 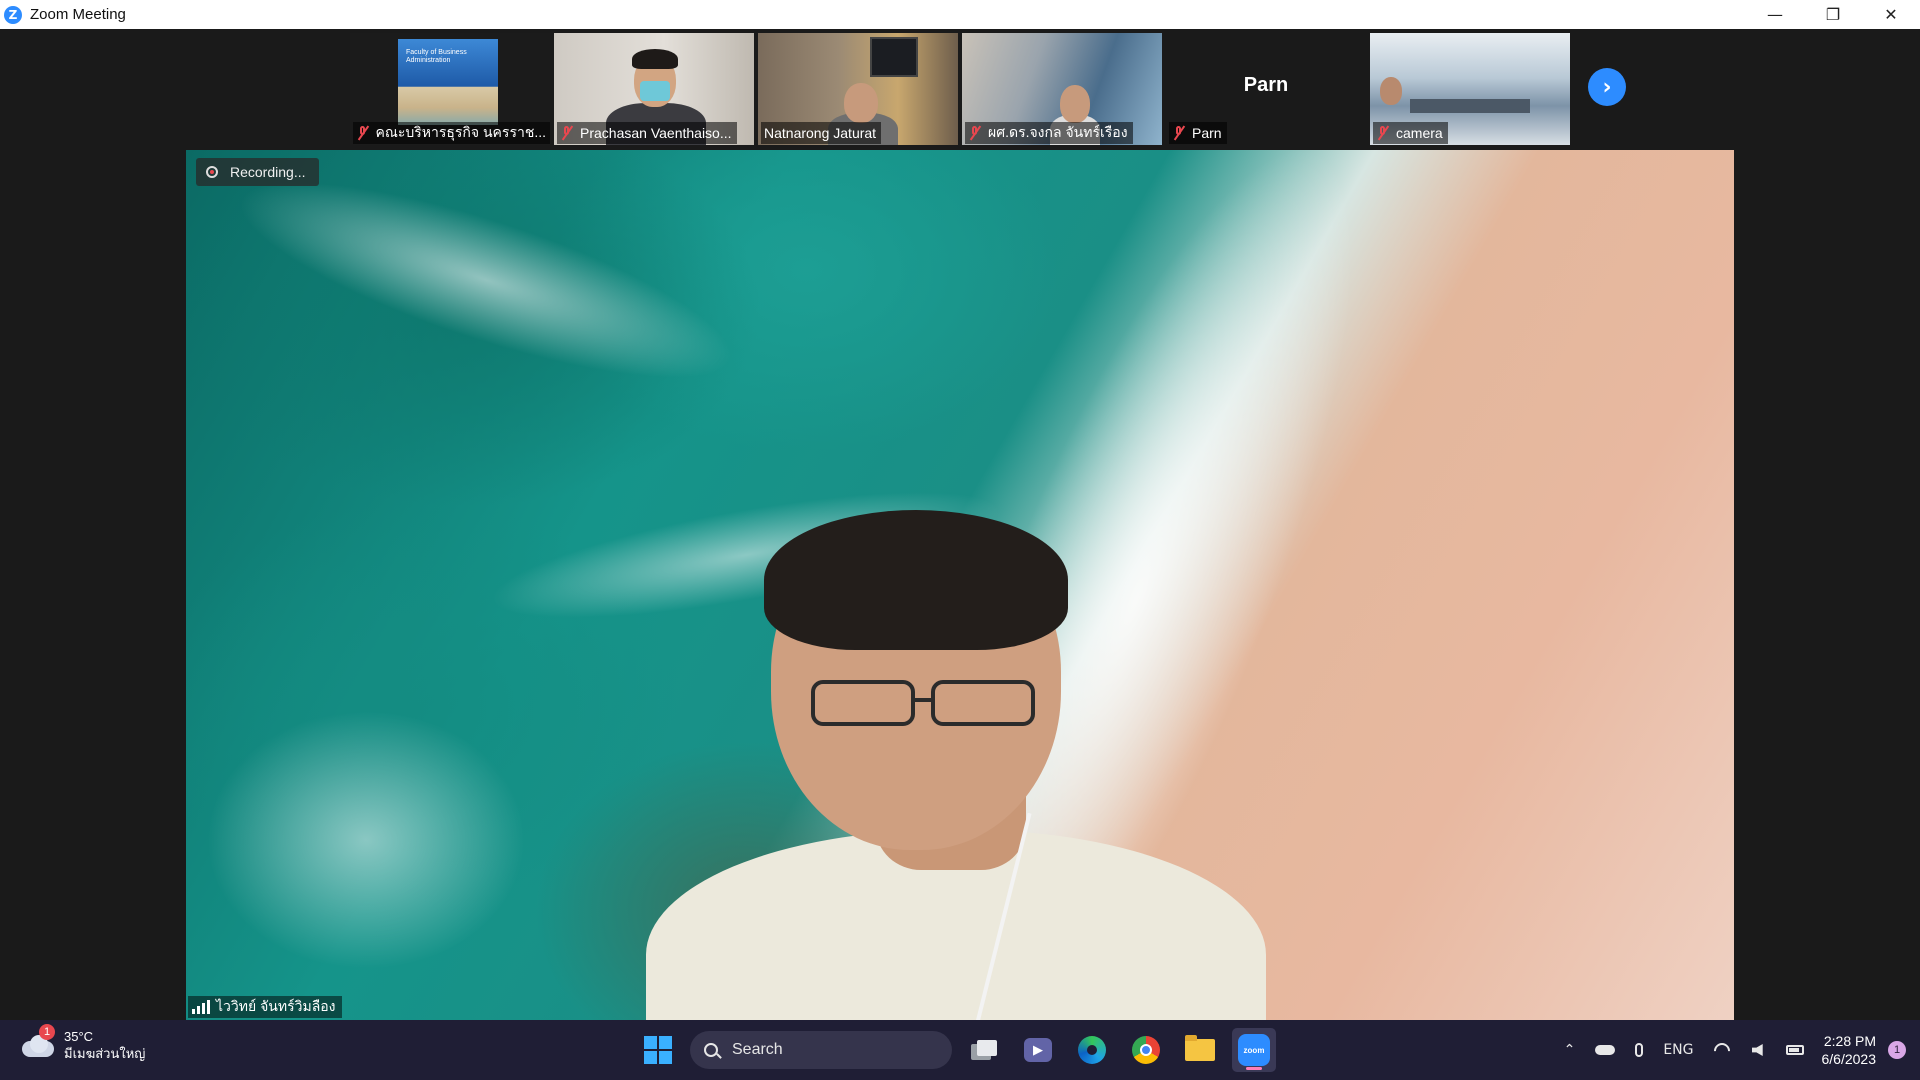 I want to click on weather-widget: 1 35°C มีเมฆส่วนใหญ่, so click(x=82, y=1043).